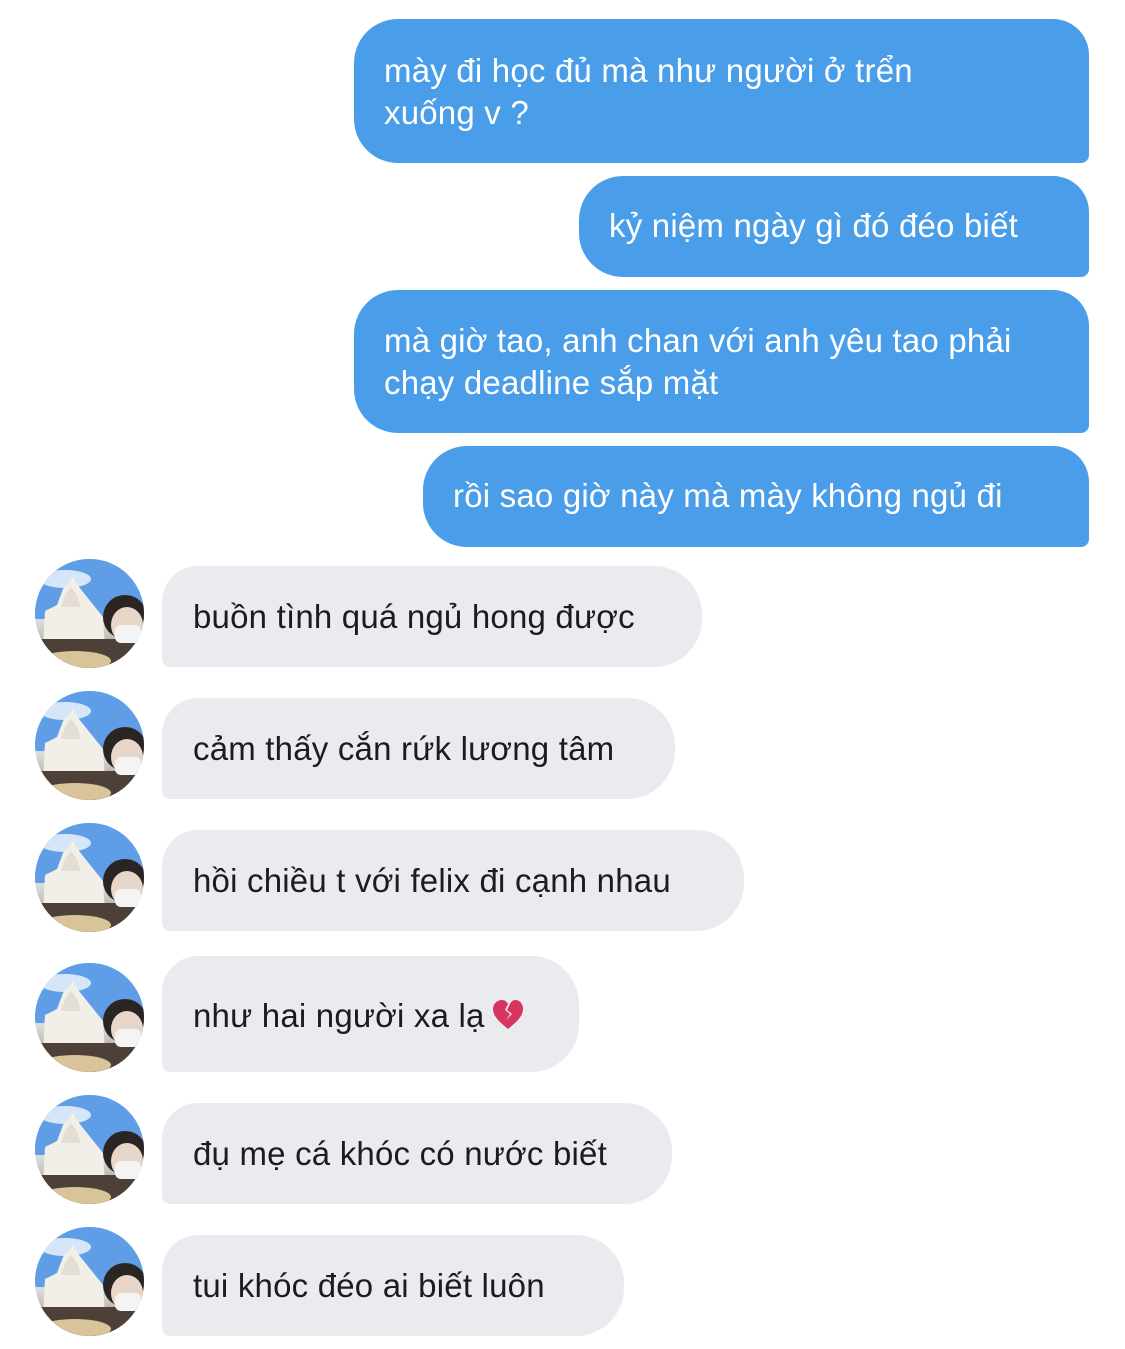 The height and width of the screenshot is (1349, 1125). Describe the element at coordinates (728, 495) in the screenshot. I see `message-text-line: rồi sao giờ này mà mày không ngủ đi` at that location.